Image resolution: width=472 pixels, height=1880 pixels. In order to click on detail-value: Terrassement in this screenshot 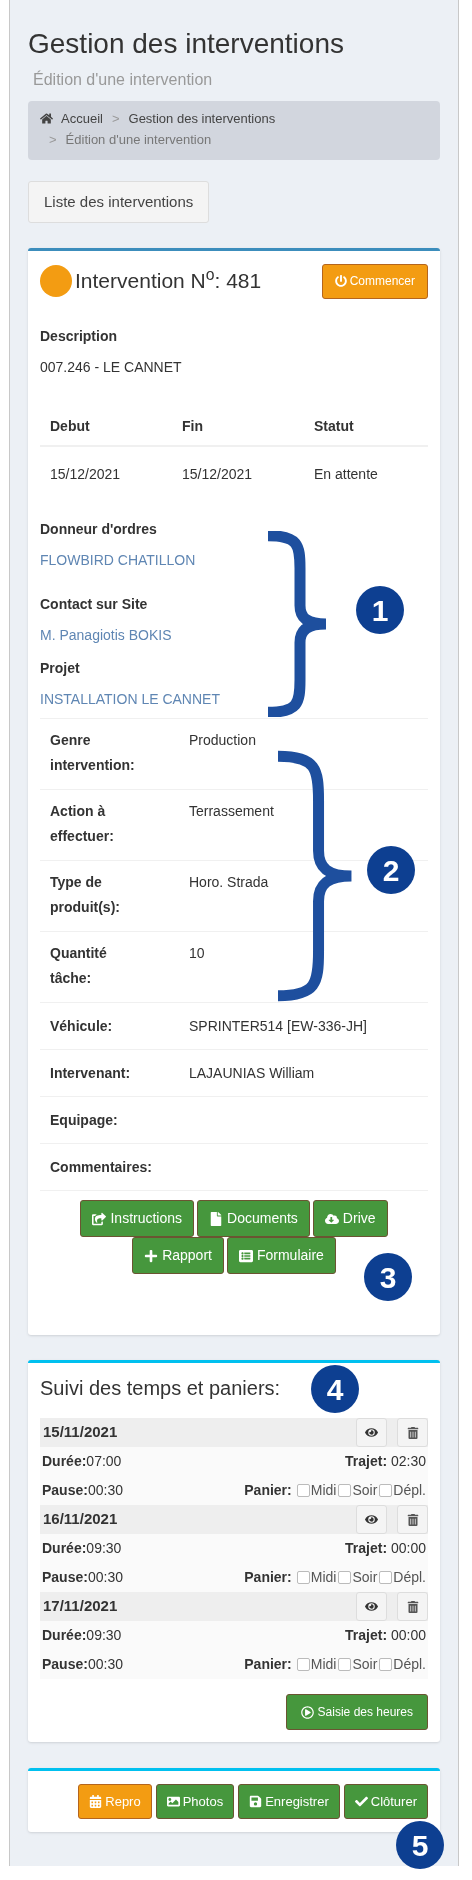, I will do `click(231, 811)`.